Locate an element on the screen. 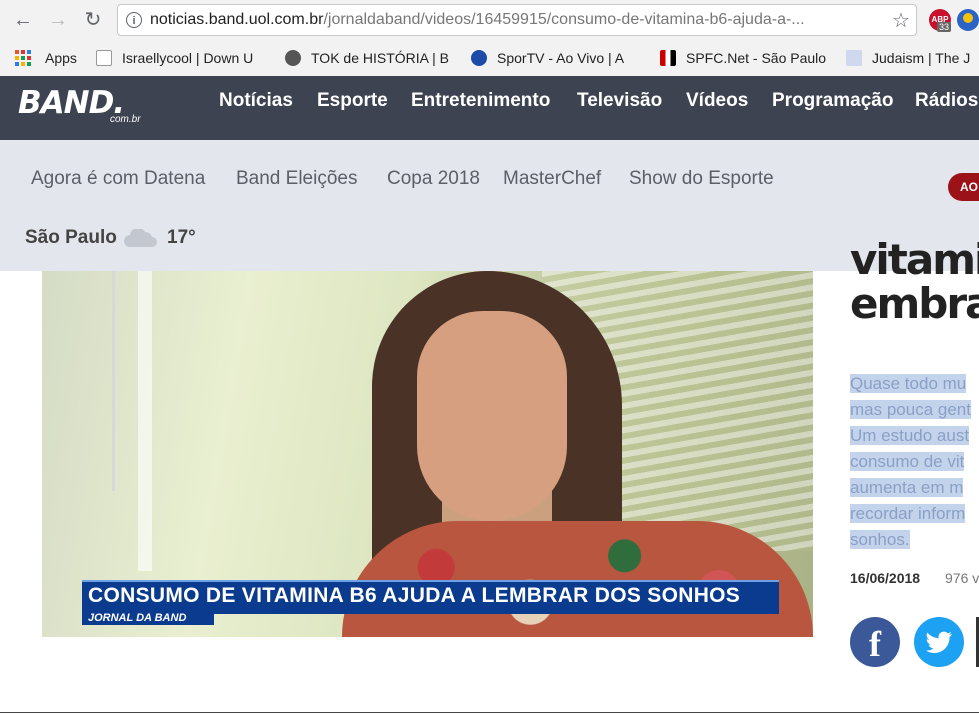 Image resolution: width=979 pixels, height=715 pixels. summary-line: consumo de vit is located at coordinates (907, 461).